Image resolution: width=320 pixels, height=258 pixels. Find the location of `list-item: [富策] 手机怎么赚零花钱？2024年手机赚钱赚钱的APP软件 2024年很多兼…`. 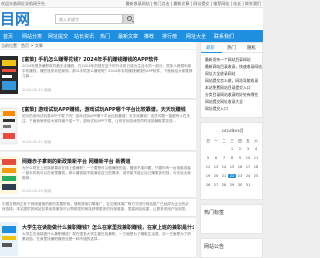

list-item: [富策] 手机怎么赚零花钱？2024年手机赚钱赚钱的APP软件 2024年很多兼… is located at coordinates (98, 74).